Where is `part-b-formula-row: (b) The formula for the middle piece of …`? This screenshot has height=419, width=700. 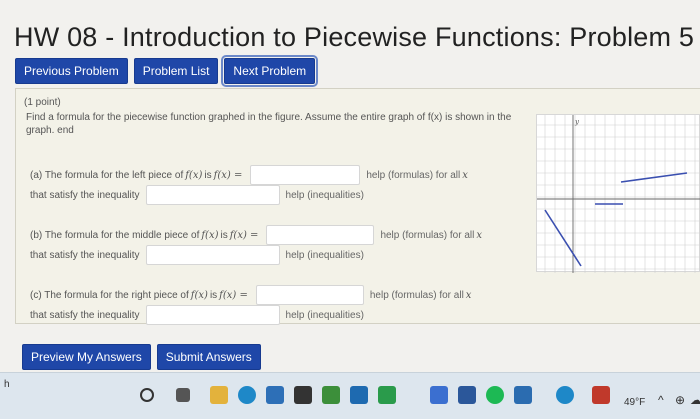
part-b-formula-row: (b) The formula for the middle piece of … is located at coordinates (257, 235).